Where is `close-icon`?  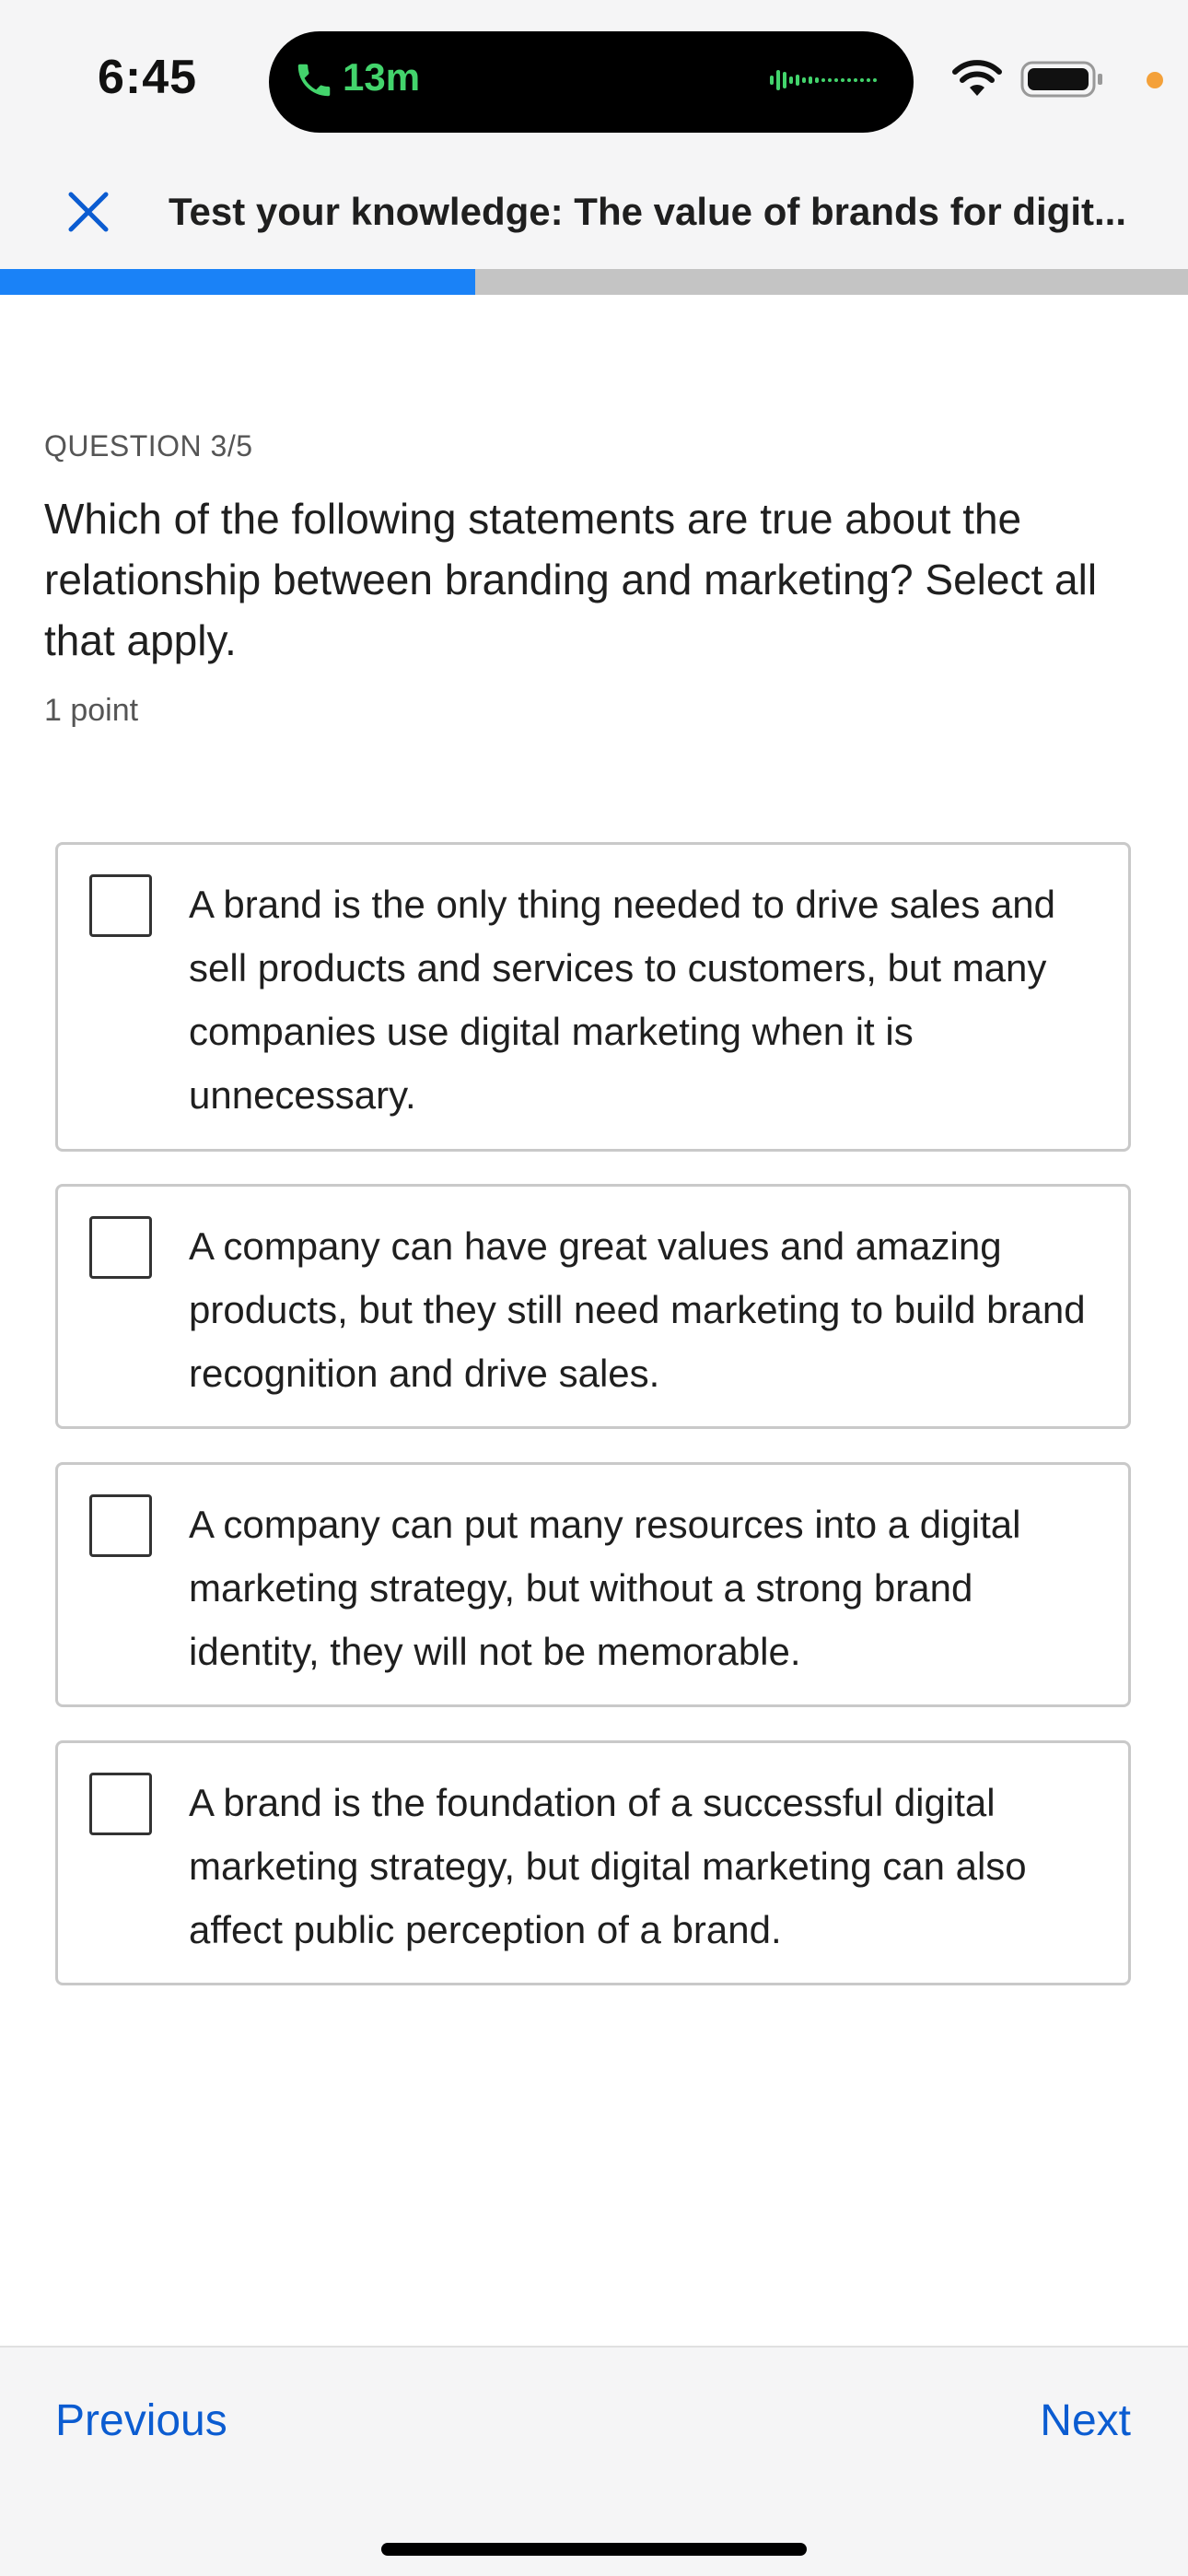
close-icon is located at coordinates (88, 214).